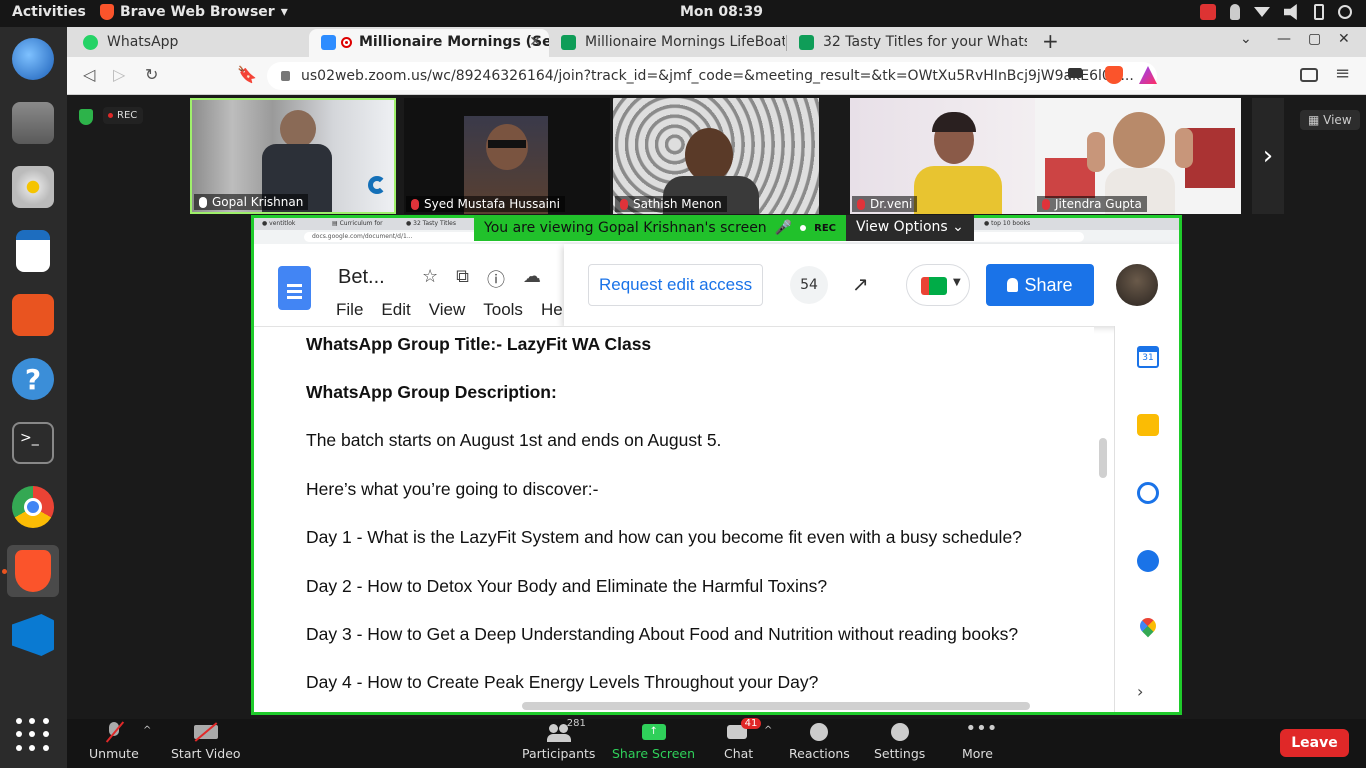 This screenshot has height=768, width=1366. Describe the element at coordinates (462, 279) in the screenshot. I see `move-icon: ⧉` at that location.